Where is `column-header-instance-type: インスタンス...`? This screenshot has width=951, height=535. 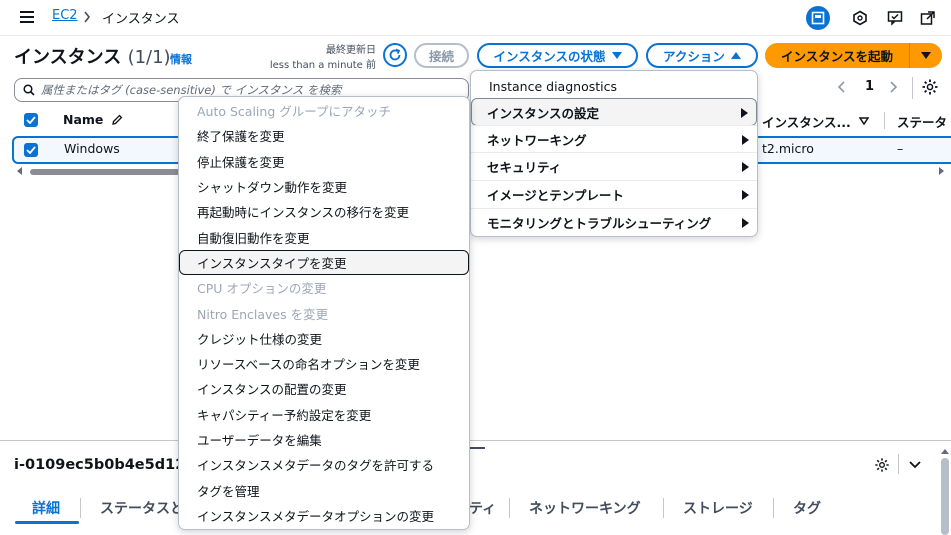 column-header-instance-type: インスタンス... is located at coordinates (806, 121).